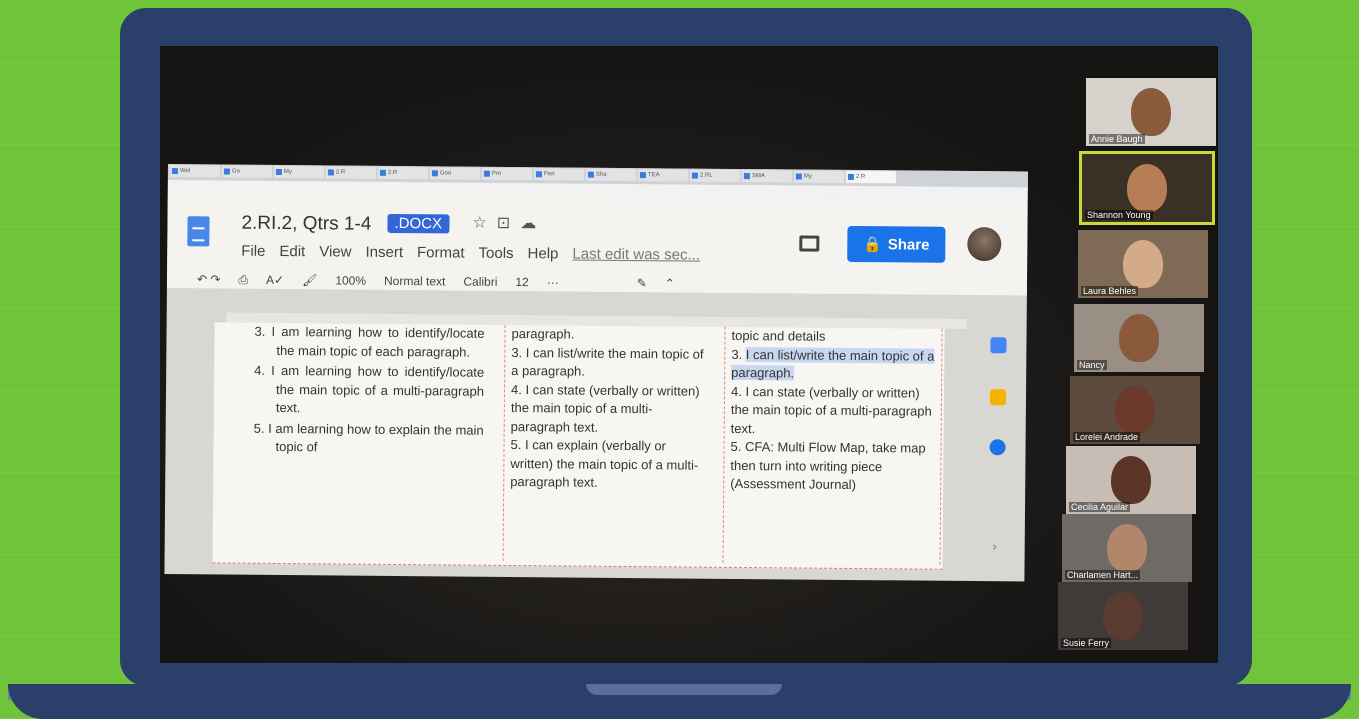 This screenshot has width=1359, height=719. Describe the element at coordinates (872, 245) in the screenshot. I see `lock-icon: 🔒` at that location.